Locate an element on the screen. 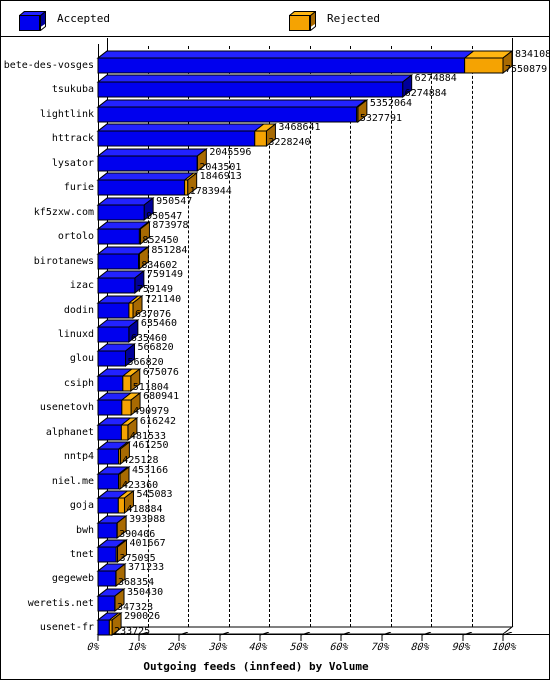  bar-value-total: 2045596 is located at coordinates (230, 152).